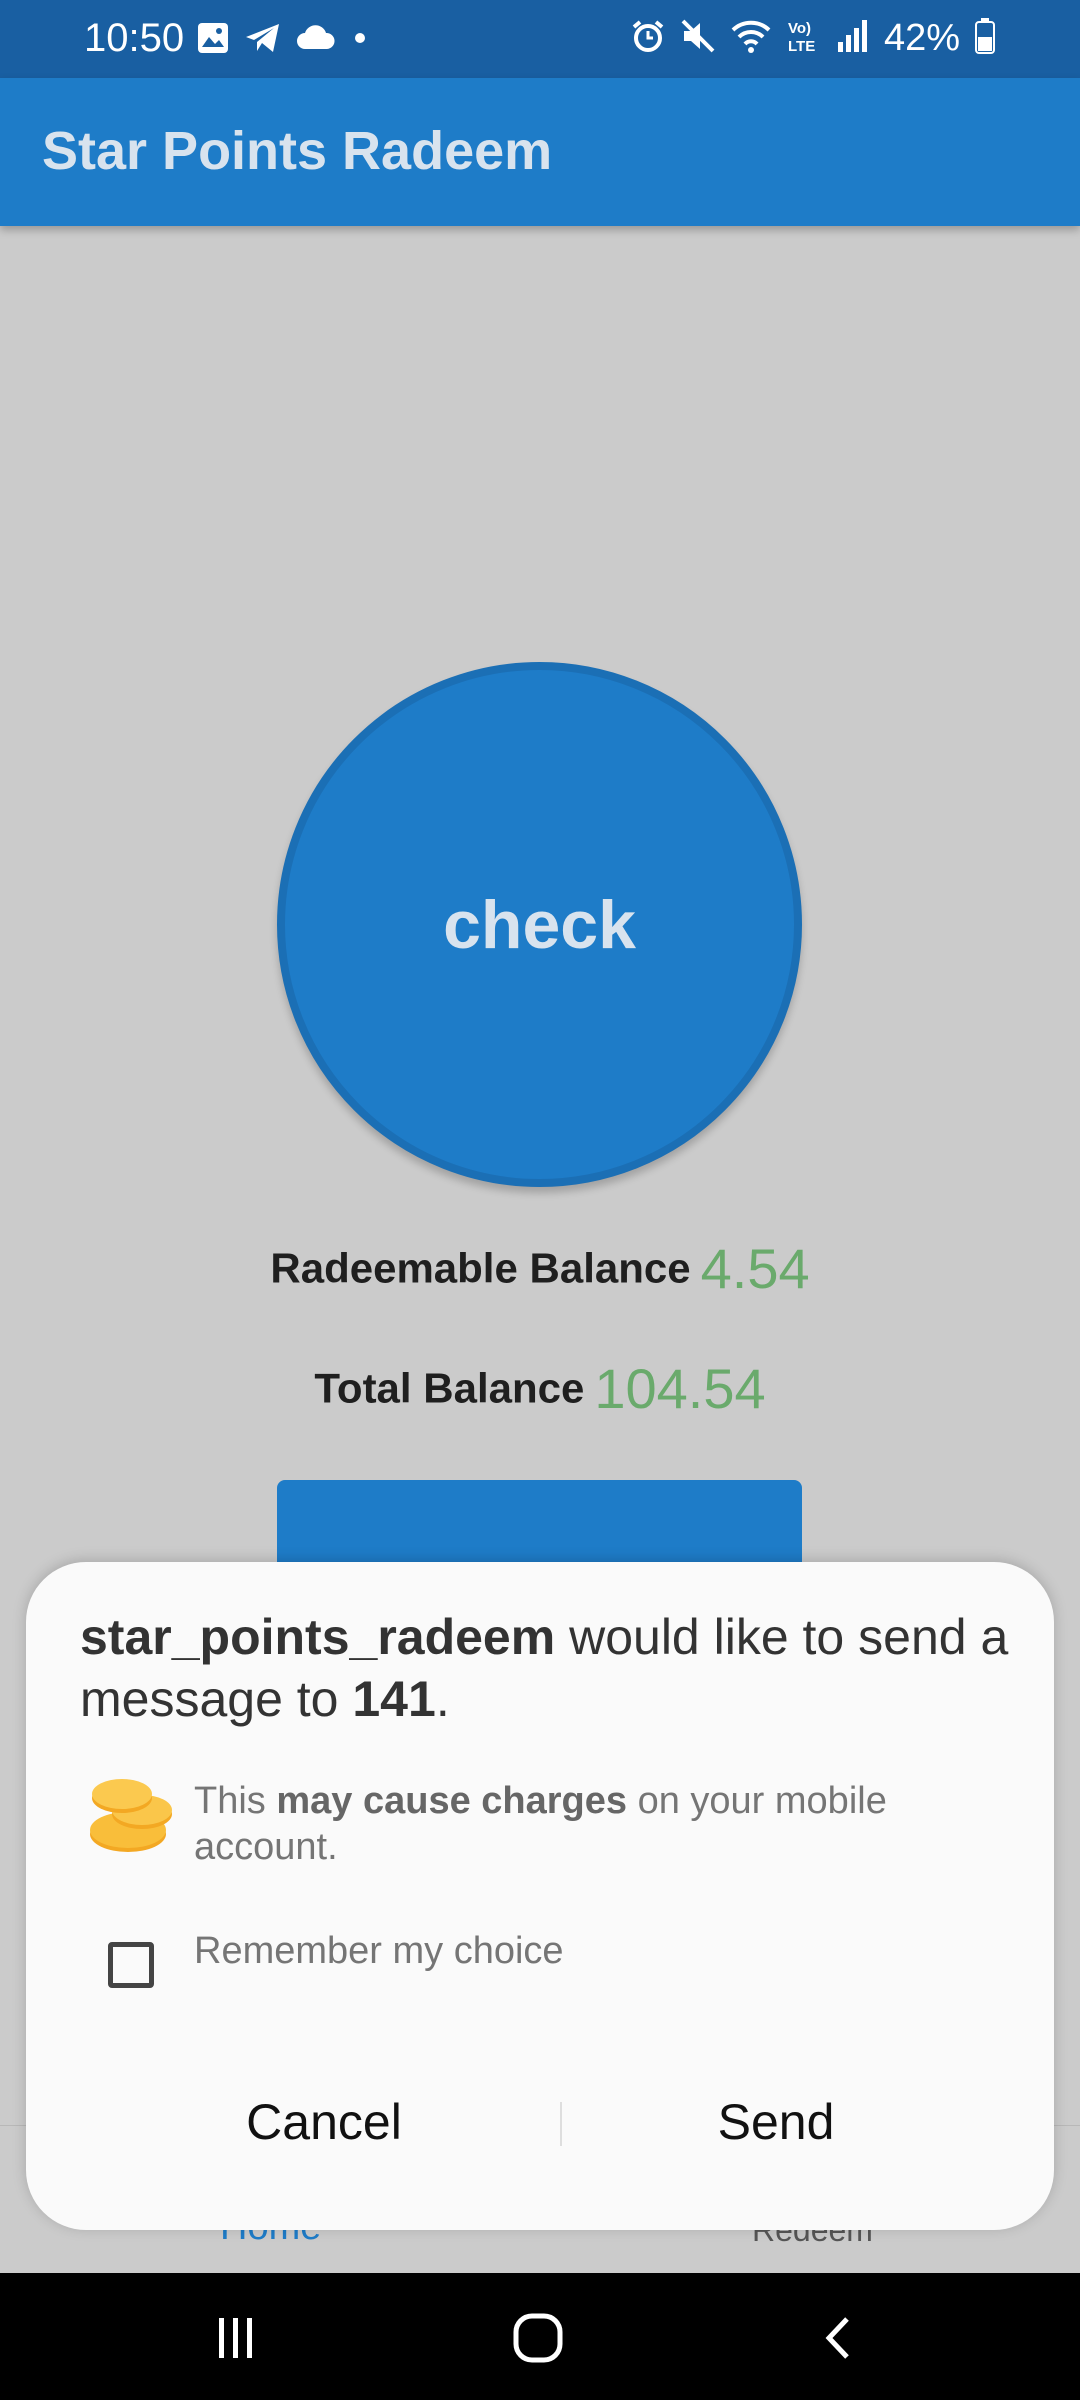 Image resolution: width=1080 pixels, height=2400 pixels. What do you see at coordinates (776, 2122) in the screenshot?
I see `send-button: Send` at bounding box center [776, 2122].